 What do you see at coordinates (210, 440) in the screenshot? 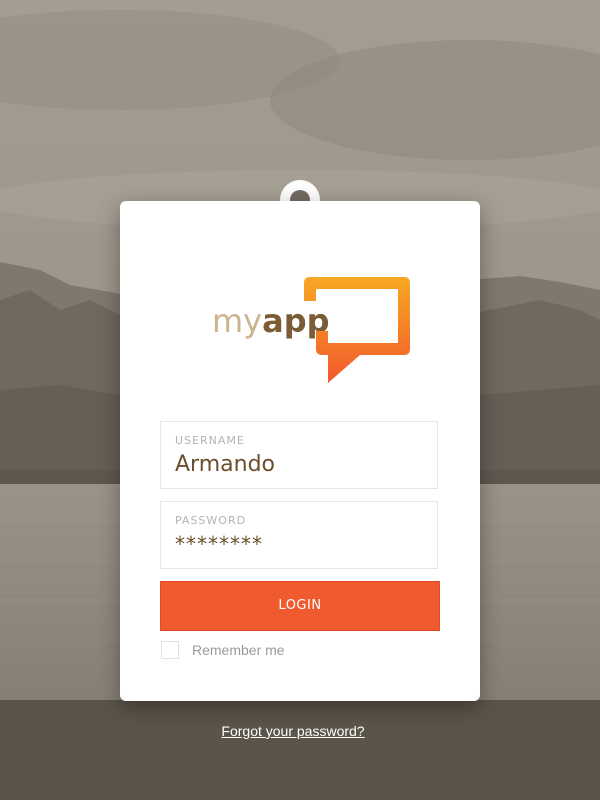
I see `username-label: USERNAME` at bounding box center [210, 440].